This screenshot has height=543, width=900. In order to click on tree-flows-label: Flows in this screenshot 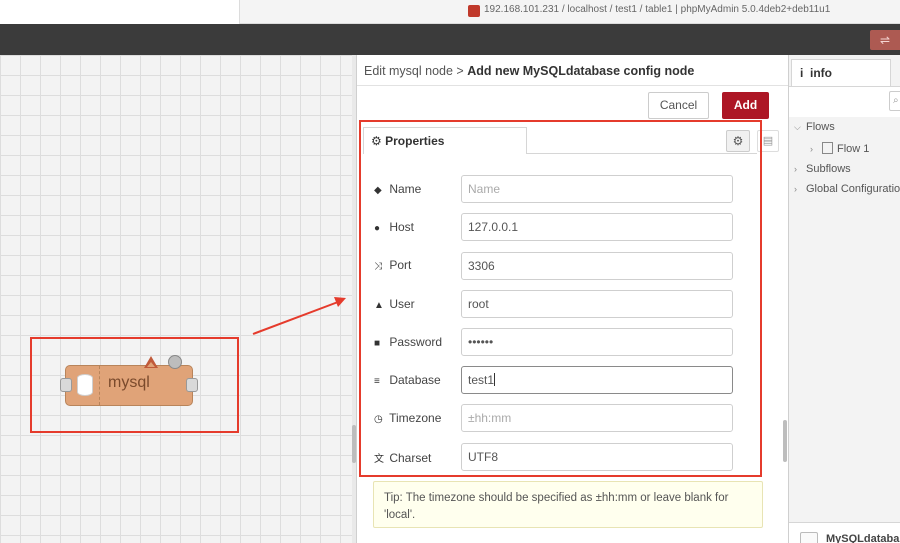, I will do `click(820, 127)`.